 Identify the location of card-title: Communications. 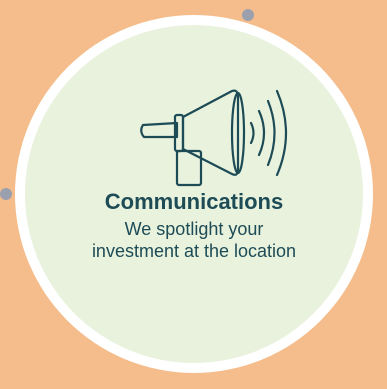
(194, 201).